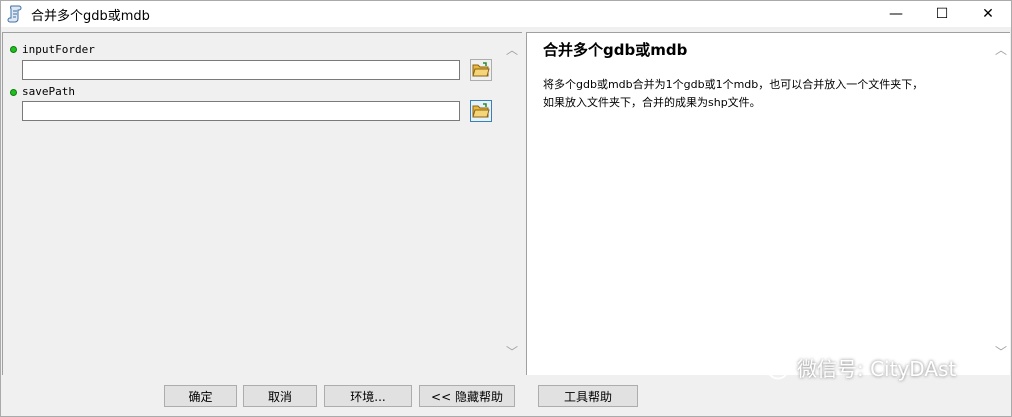 The image size is (1012, 417). What do you see at coordinates (512, 203) in the screenshot?
I see `parameters-scrollbar: ︿ ﹀` at bounding box center [512, 203].